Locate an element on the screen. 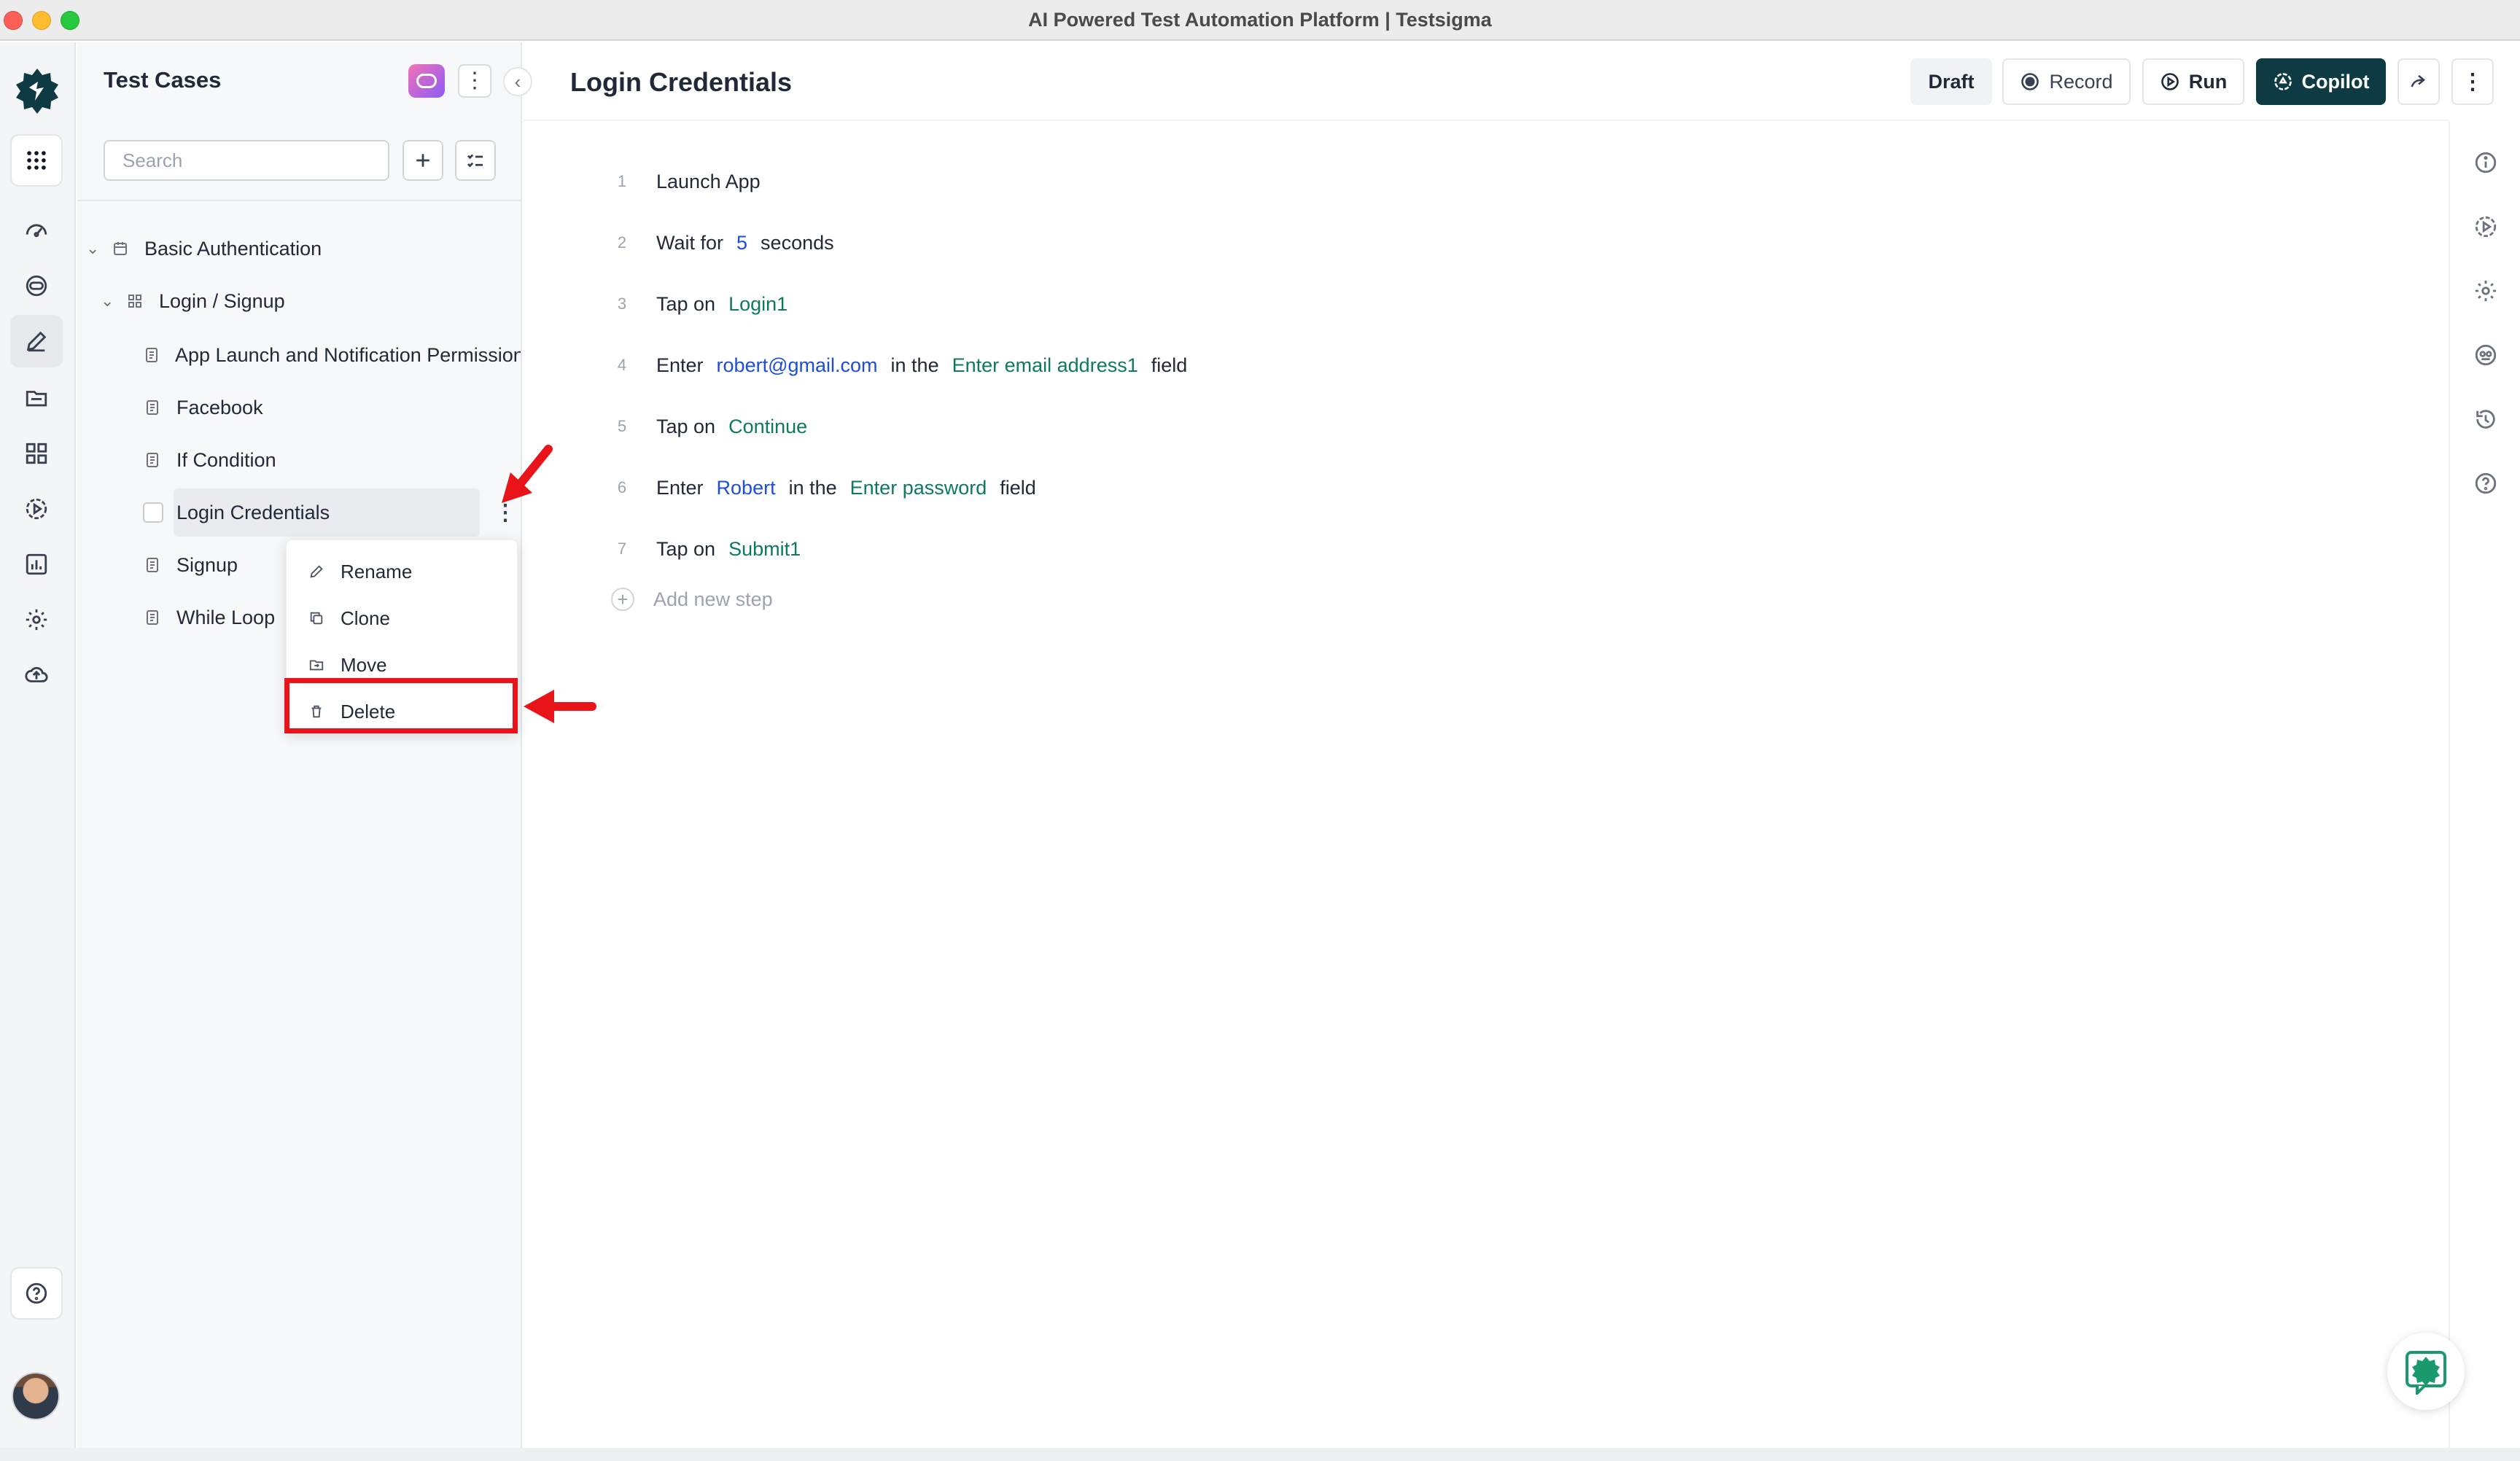 Image resolution: width=2520 pixels, height=1461 pixels. step-text: Tap on Login1 is located at coordinates (728, 304).